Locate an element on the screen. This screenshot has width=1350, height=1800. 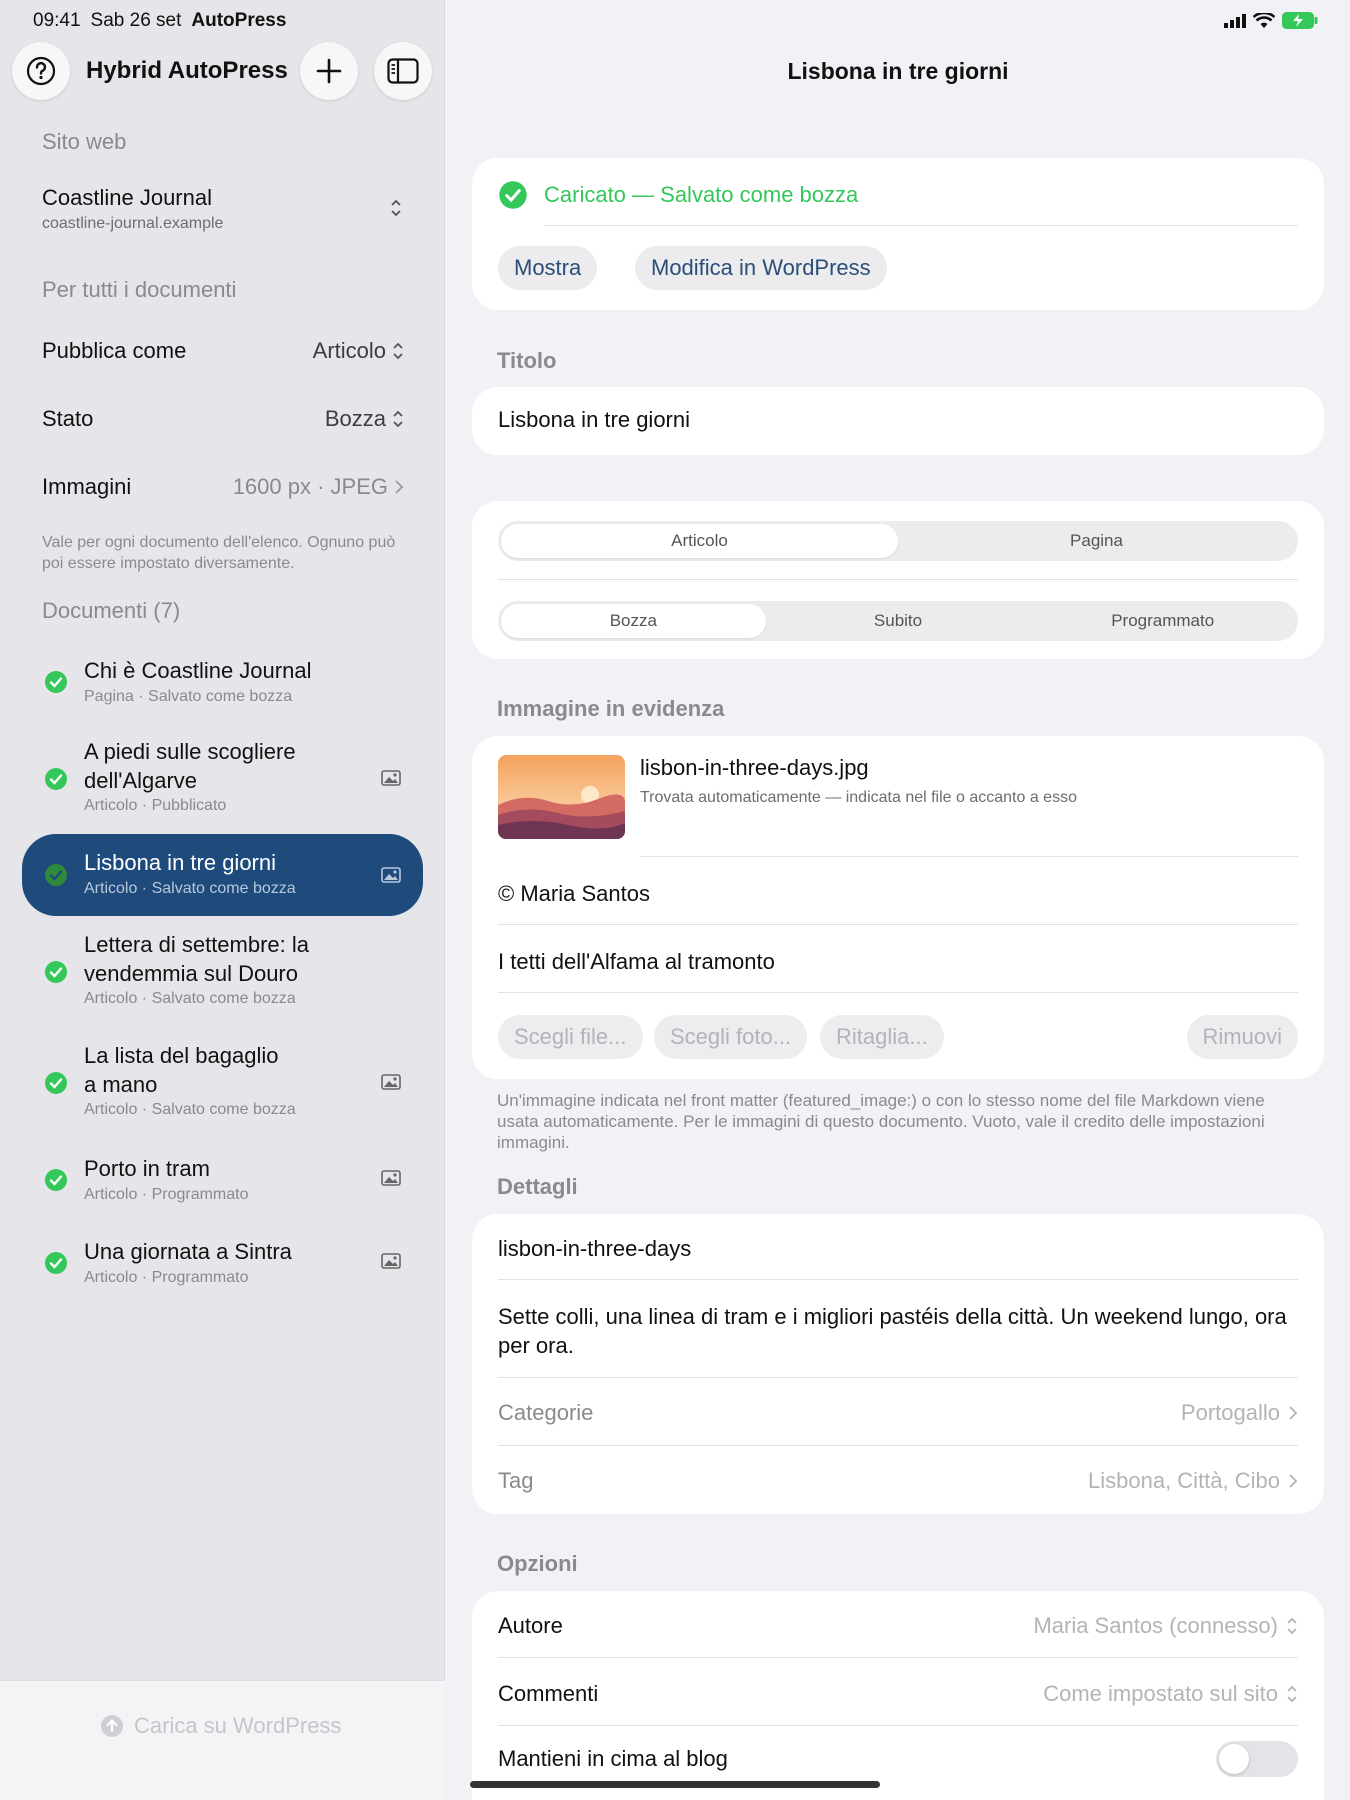
categories-label: Categorie is located at coordinates (546, 1412).